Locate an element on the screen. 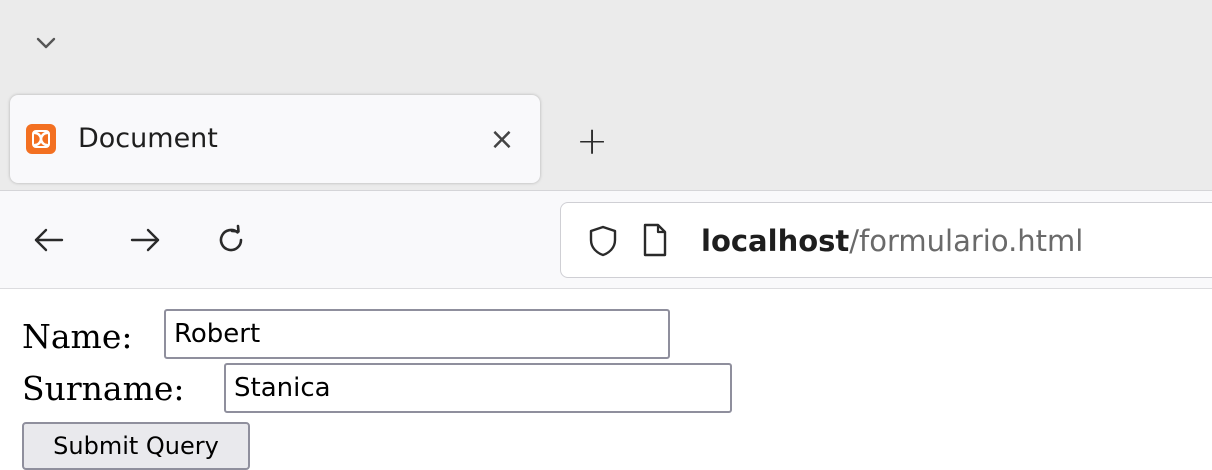 The image size is (1212, 470). chevron-down-icon is located at coordinates (46, 43).